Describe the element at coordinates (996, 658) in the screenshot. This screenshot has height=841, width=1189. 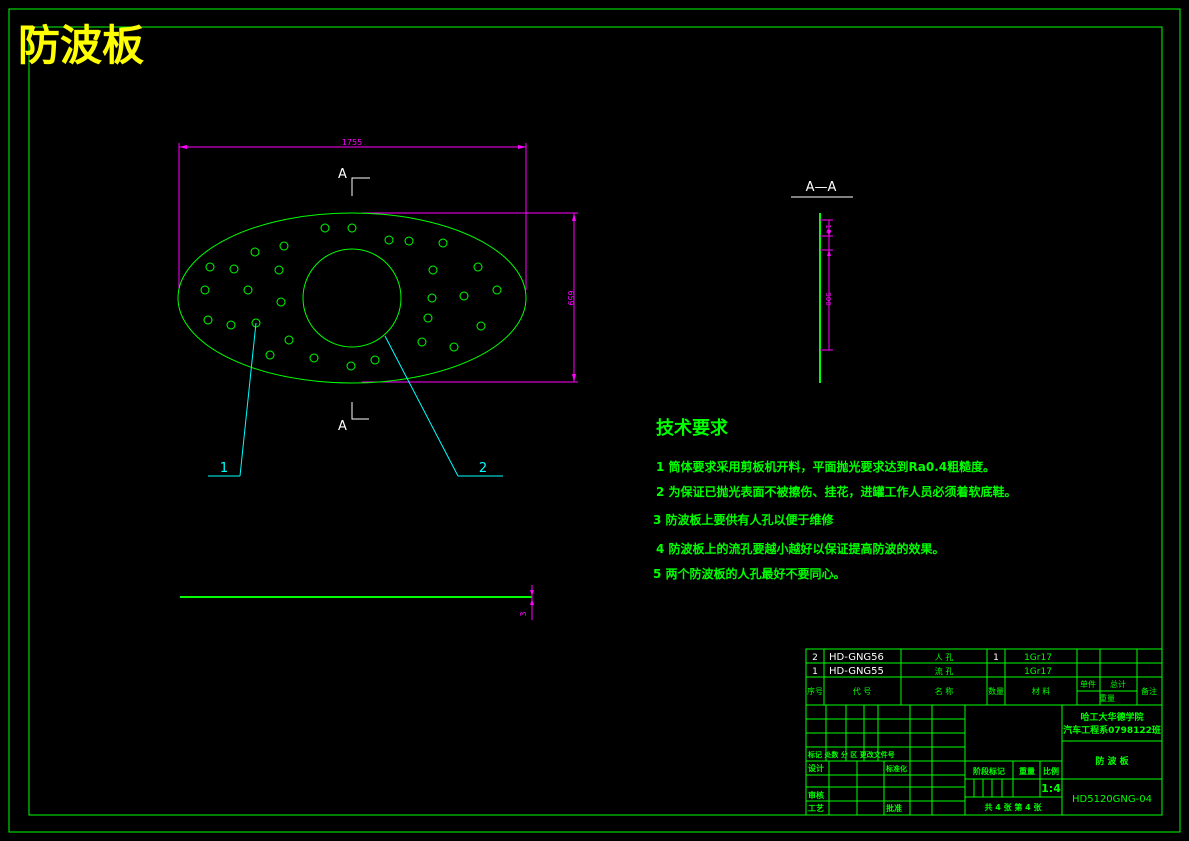
I see `part-2-qty: 1` at that location.